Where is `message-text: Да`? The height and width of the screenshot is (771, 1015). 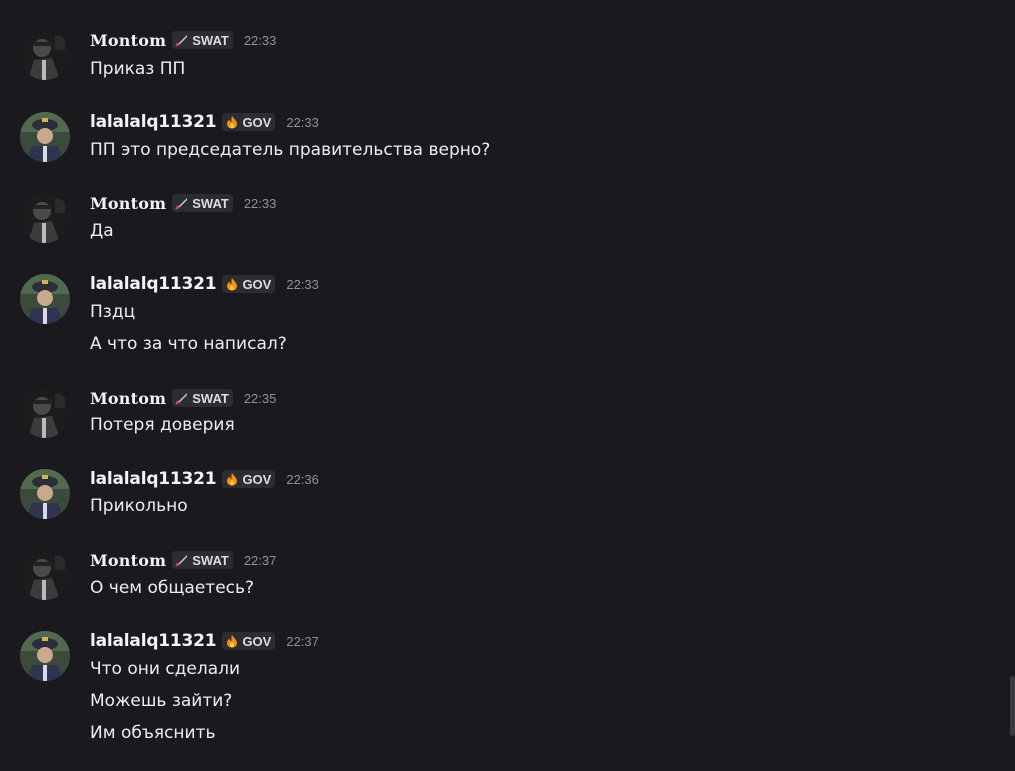 message-text: Да is located at coordinates (102, 231).